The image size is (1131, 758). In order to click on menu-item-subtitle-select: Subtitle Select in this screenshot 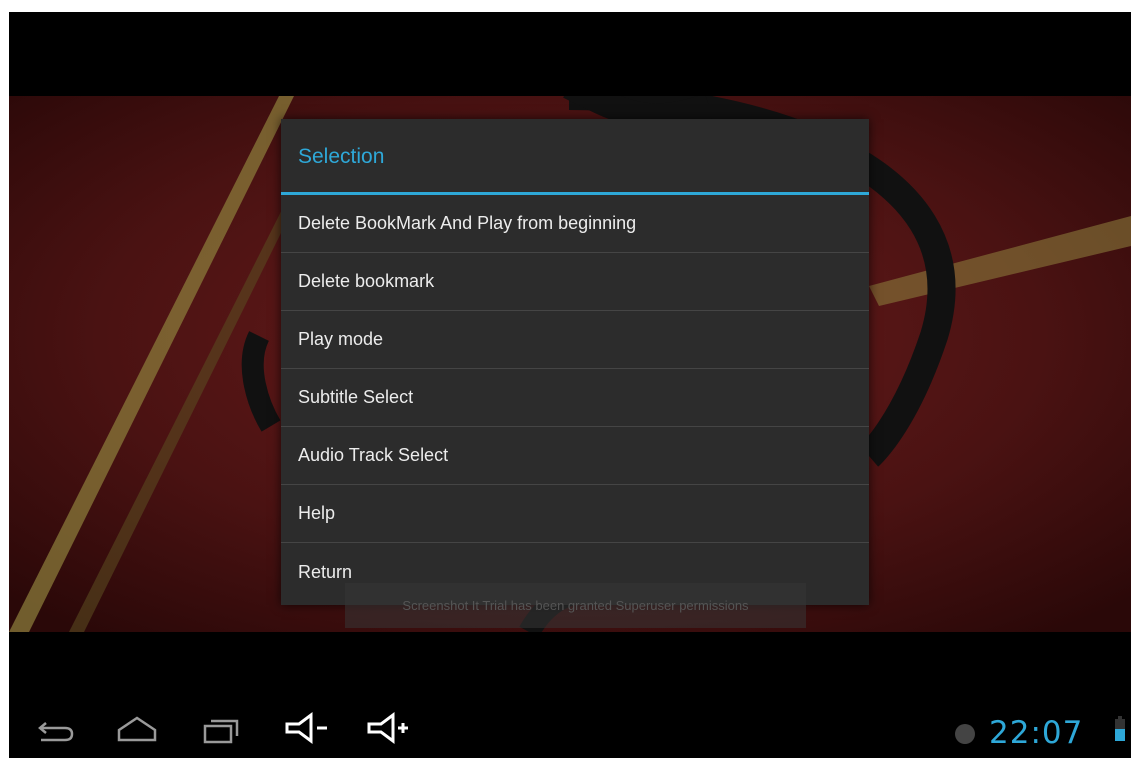, I will do `click(575, 398)`.